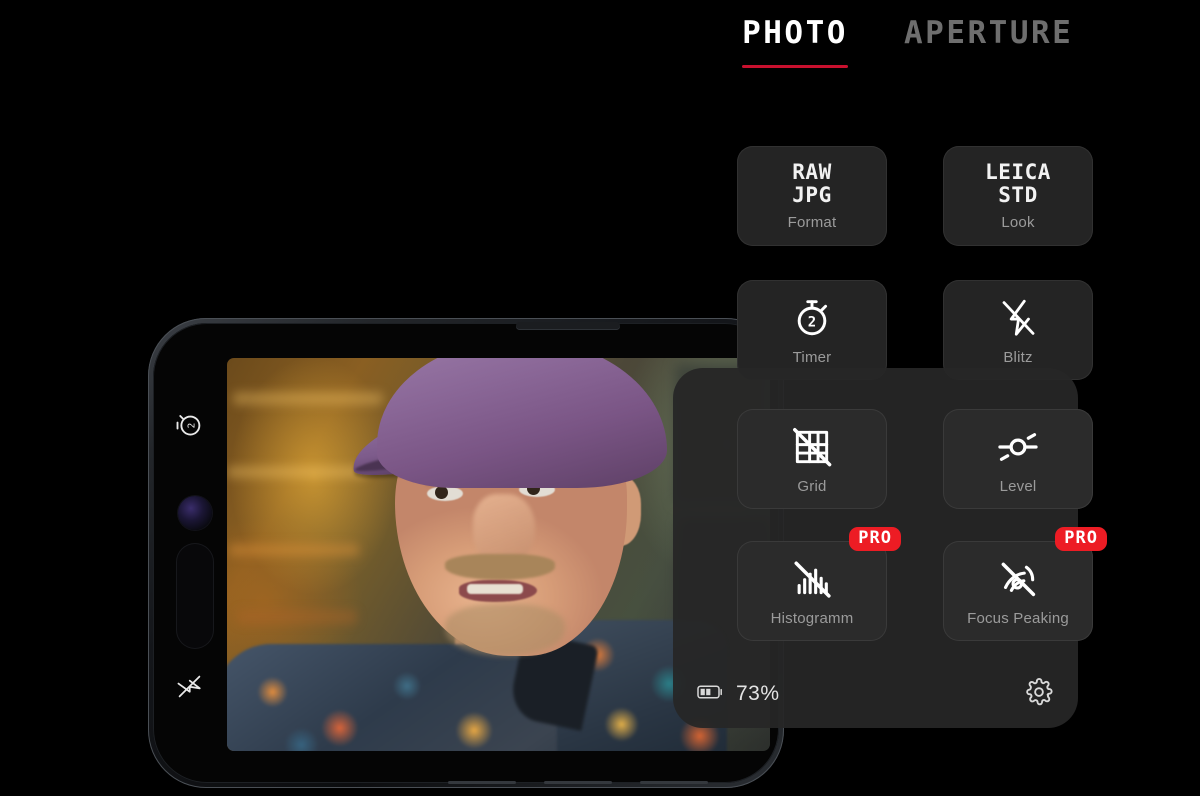  I want to click on look-value-line2: STD, so click(1018, 194).